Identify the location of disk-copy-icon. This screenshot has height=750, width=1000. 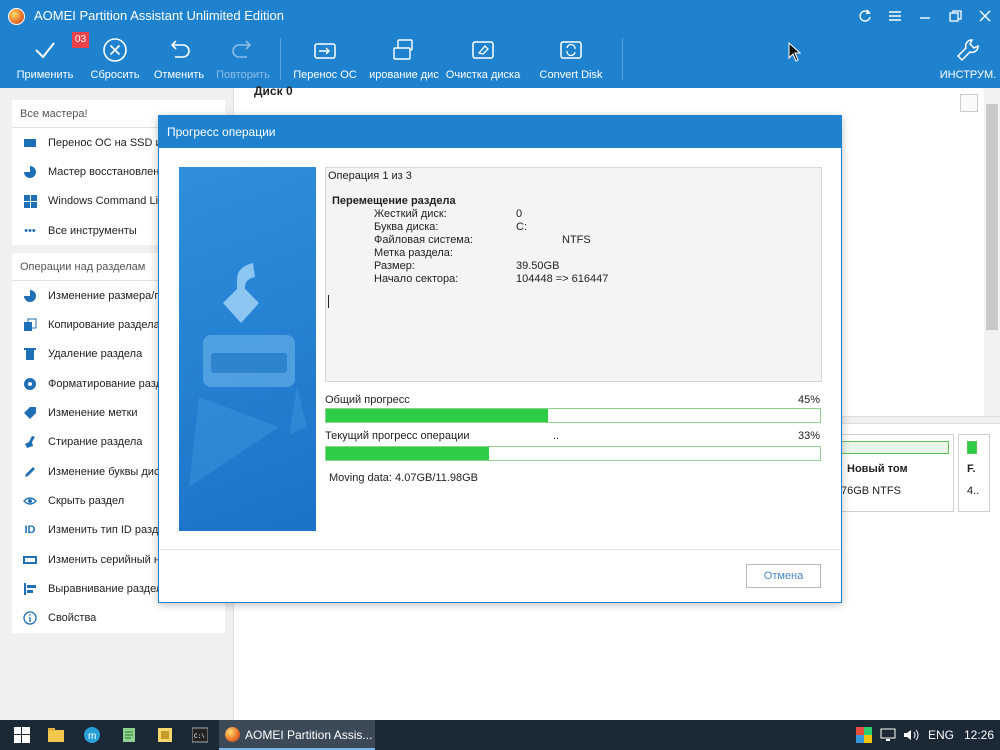
(403, 49).